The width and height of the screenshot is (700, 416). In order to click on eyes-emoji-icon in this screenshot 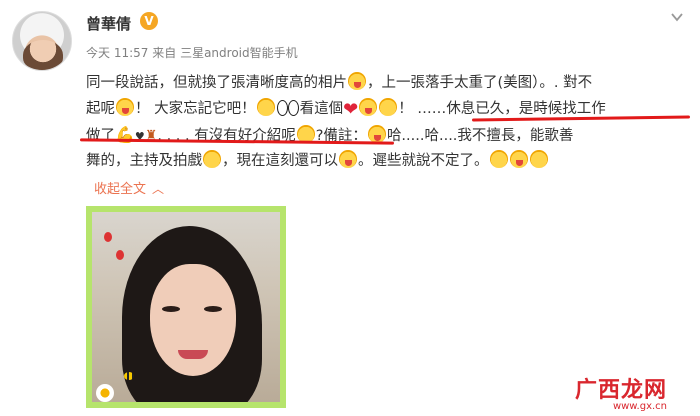, I will do `click(287, 107)`.